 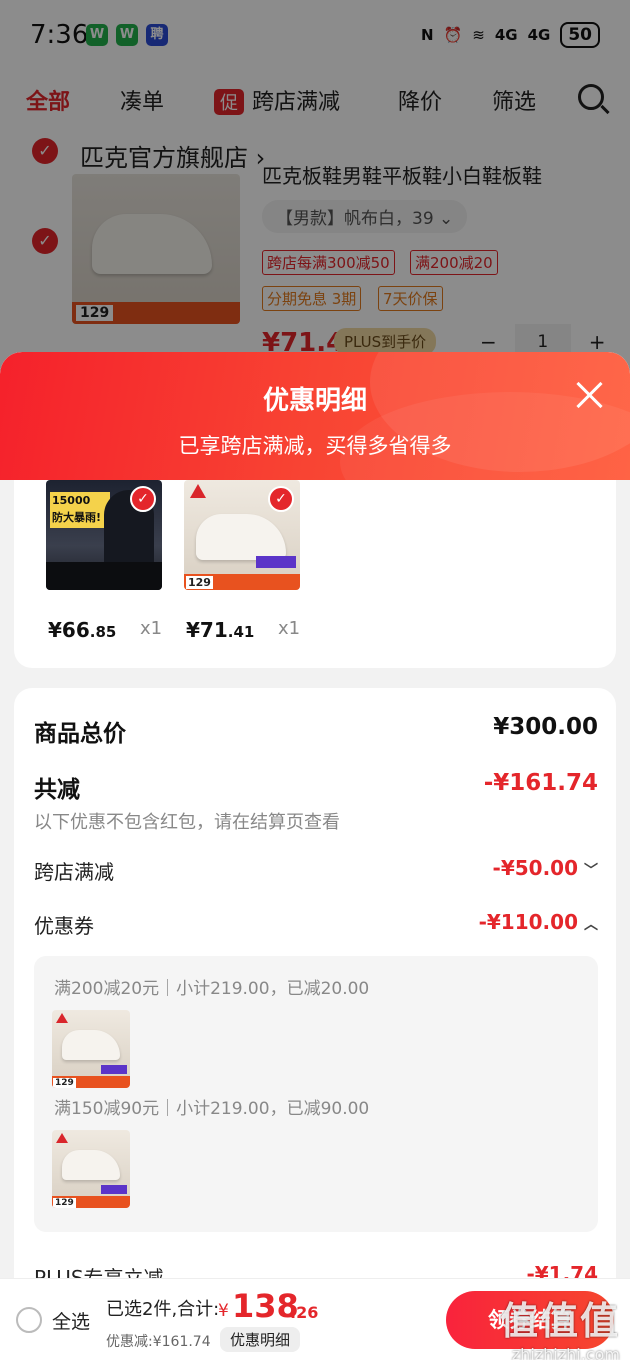 What do you see at coordinates (410, 298) in the screenshot?
I see `promo-tag: 7天价保` at bounding box center [410, 298].